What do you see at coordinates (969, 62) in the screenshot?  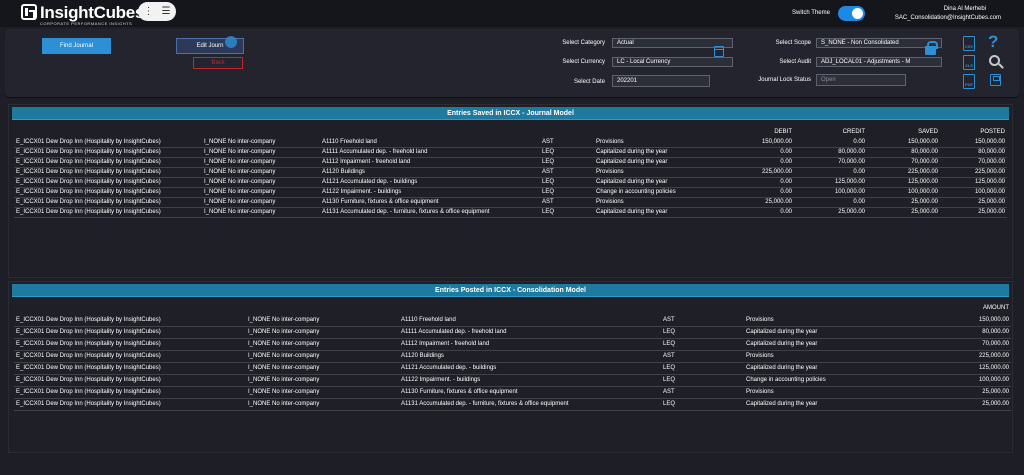 I see `xls-export-icon: XLS` at bounding box center [969, 62].